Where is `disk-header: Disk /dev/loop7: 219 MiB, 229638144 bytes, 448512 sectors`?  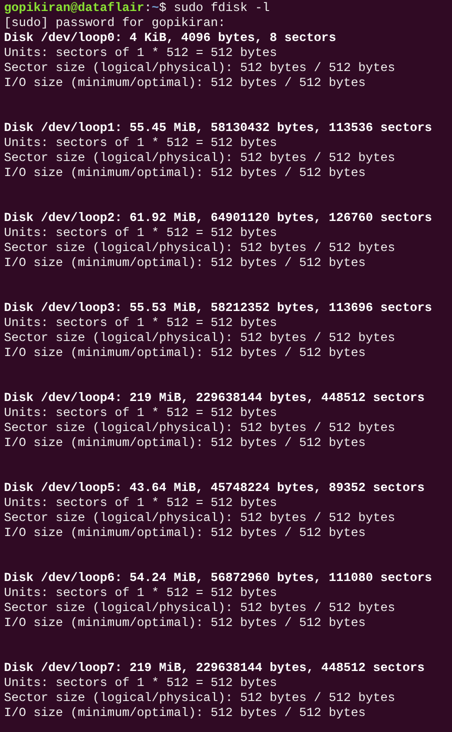
disk-header: Disk /dev/loop7: 219 MiB, 229638144 bytes, 448512 sectors is located at coordinates (214, 668).